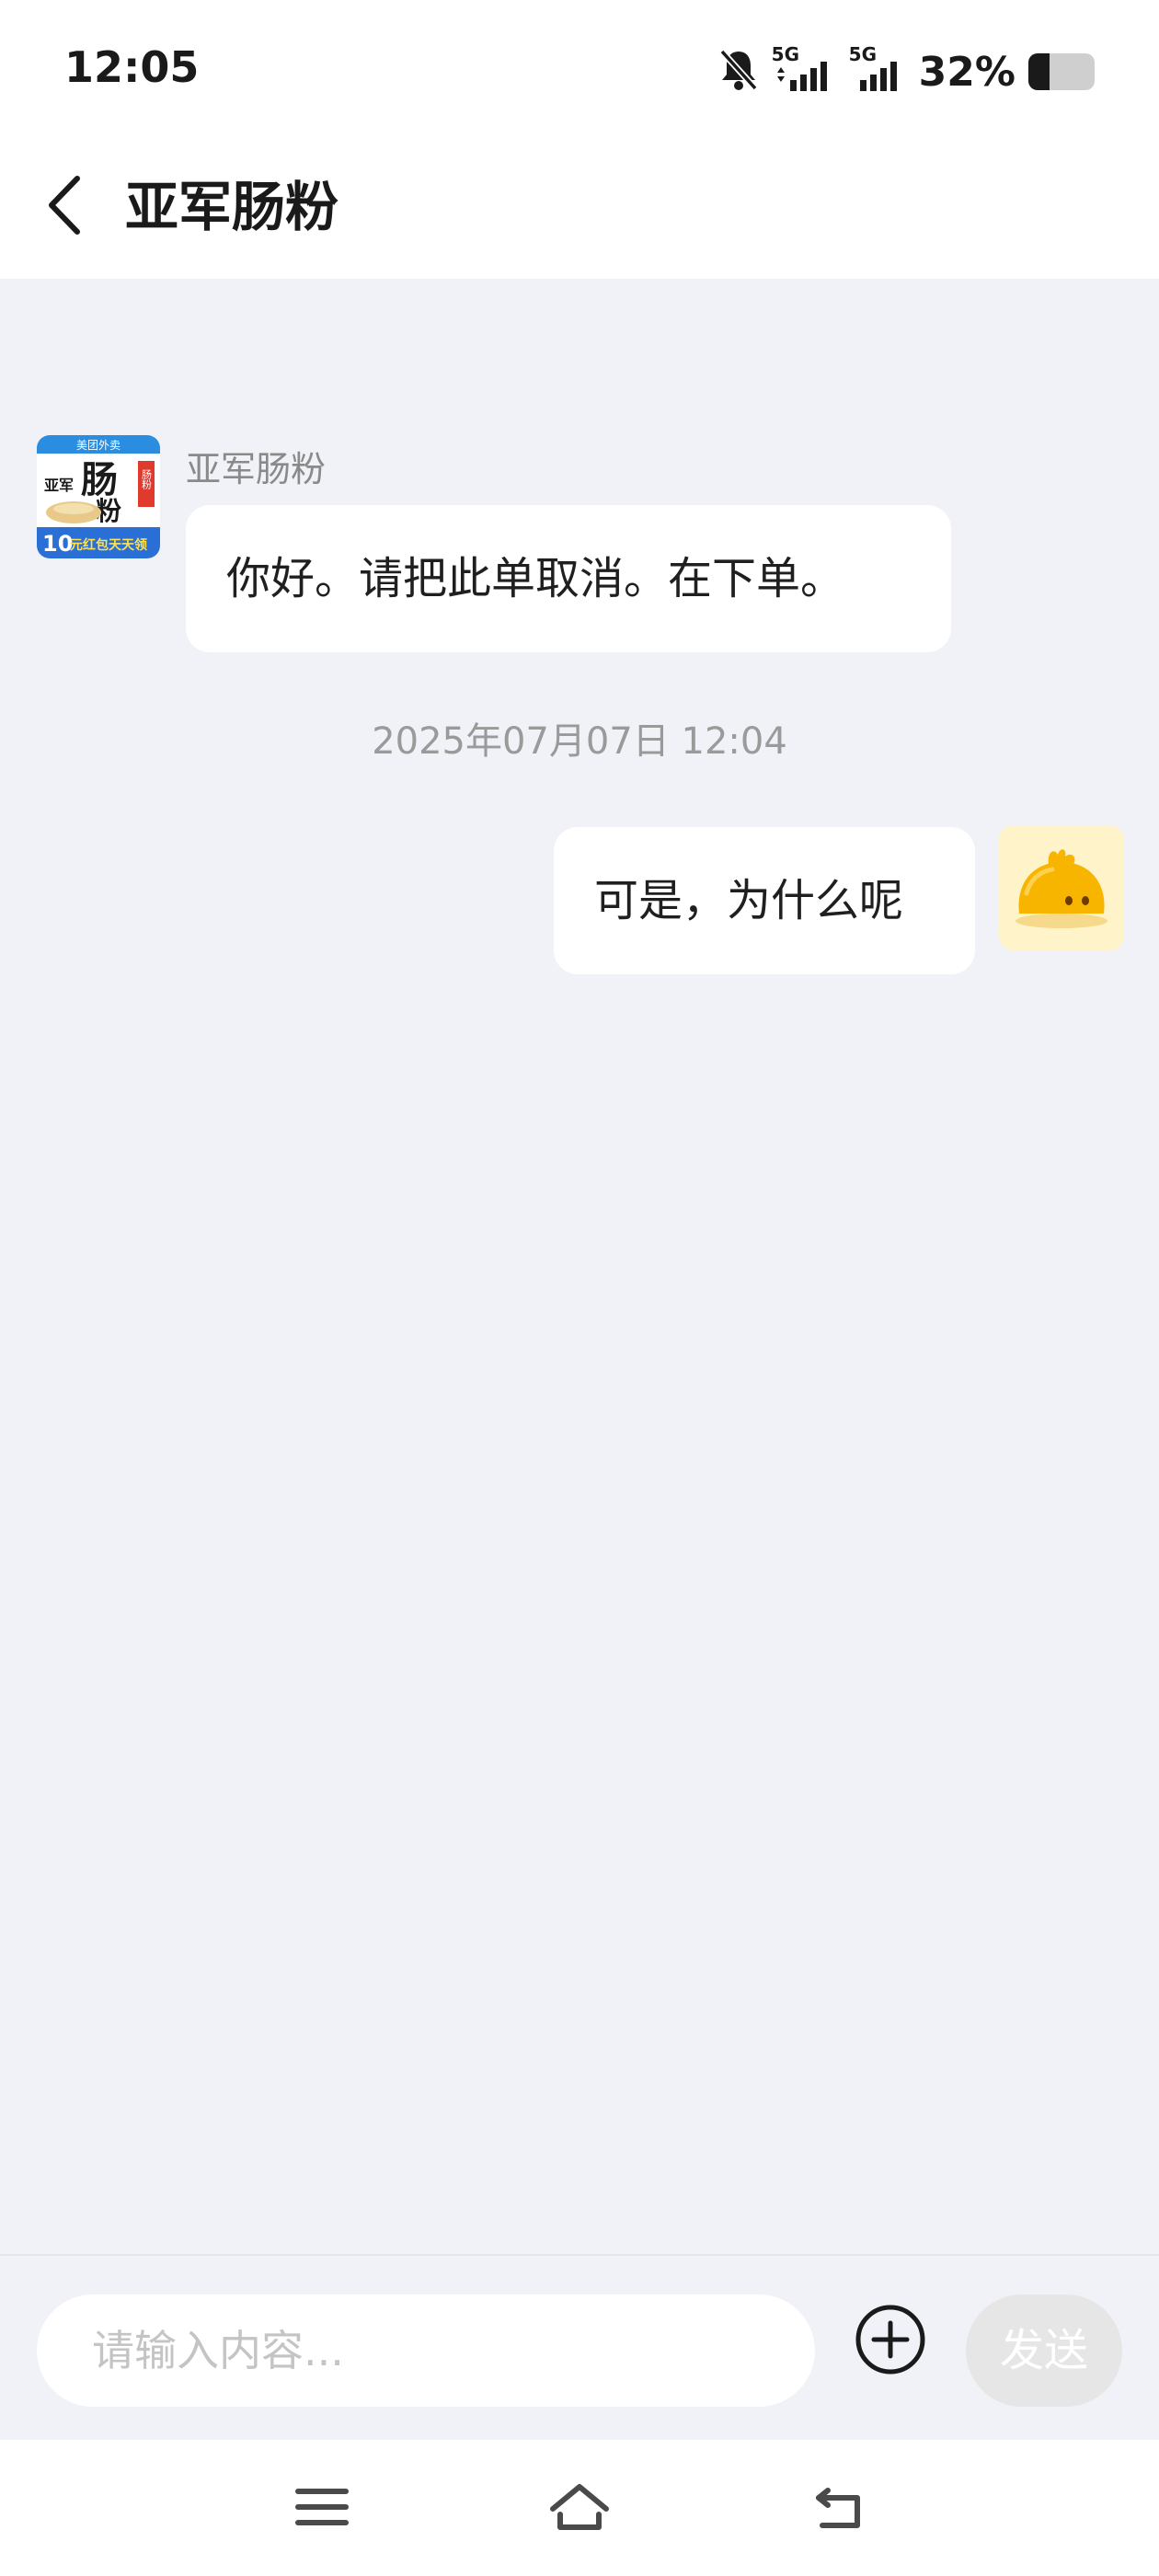 Image resolution: width=1159 pixels, height=2576 pixels. Describe the element at coordinates (99, 479) in the screenshot. I see `logo-big-char-1: 肠` at that location.